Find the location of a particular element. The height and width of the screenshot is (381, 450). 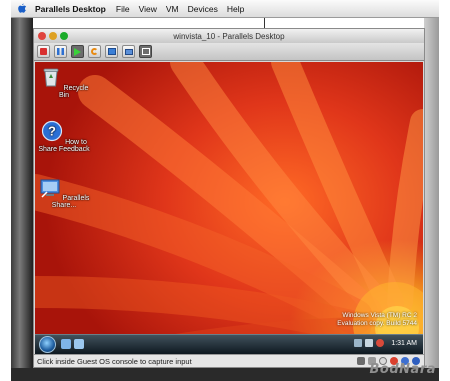

brand-watermark: BodNara is located at coordinates (402, 369).